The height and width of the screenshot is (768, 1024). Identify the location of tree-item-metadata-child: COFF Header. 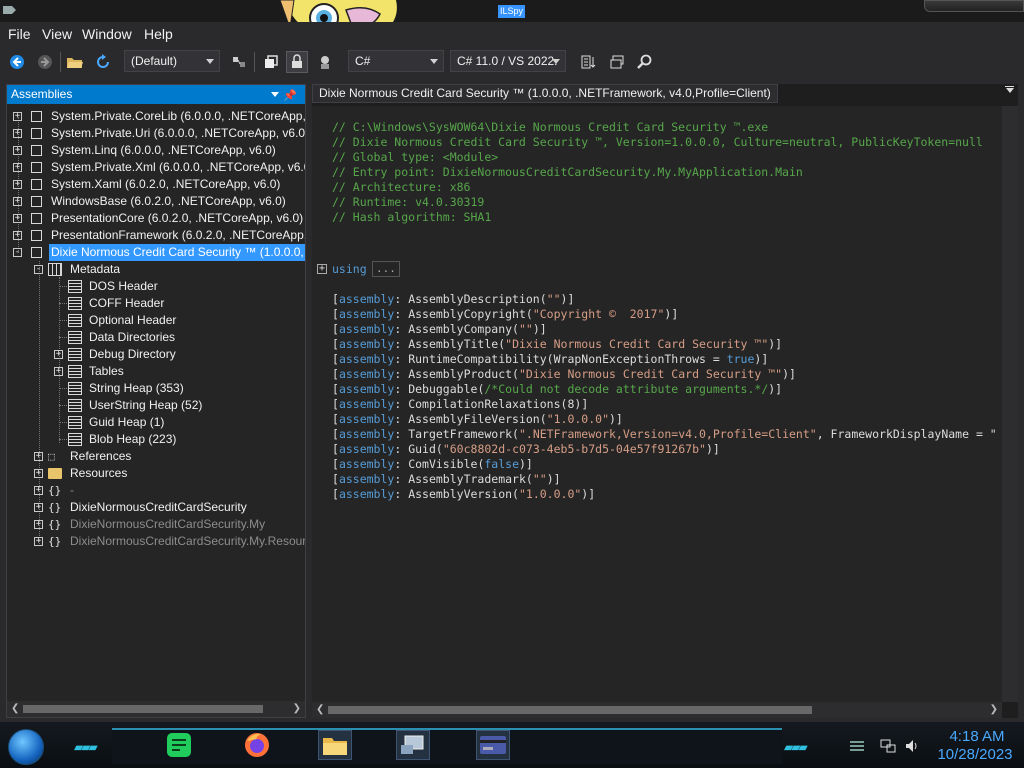
(156, 303).